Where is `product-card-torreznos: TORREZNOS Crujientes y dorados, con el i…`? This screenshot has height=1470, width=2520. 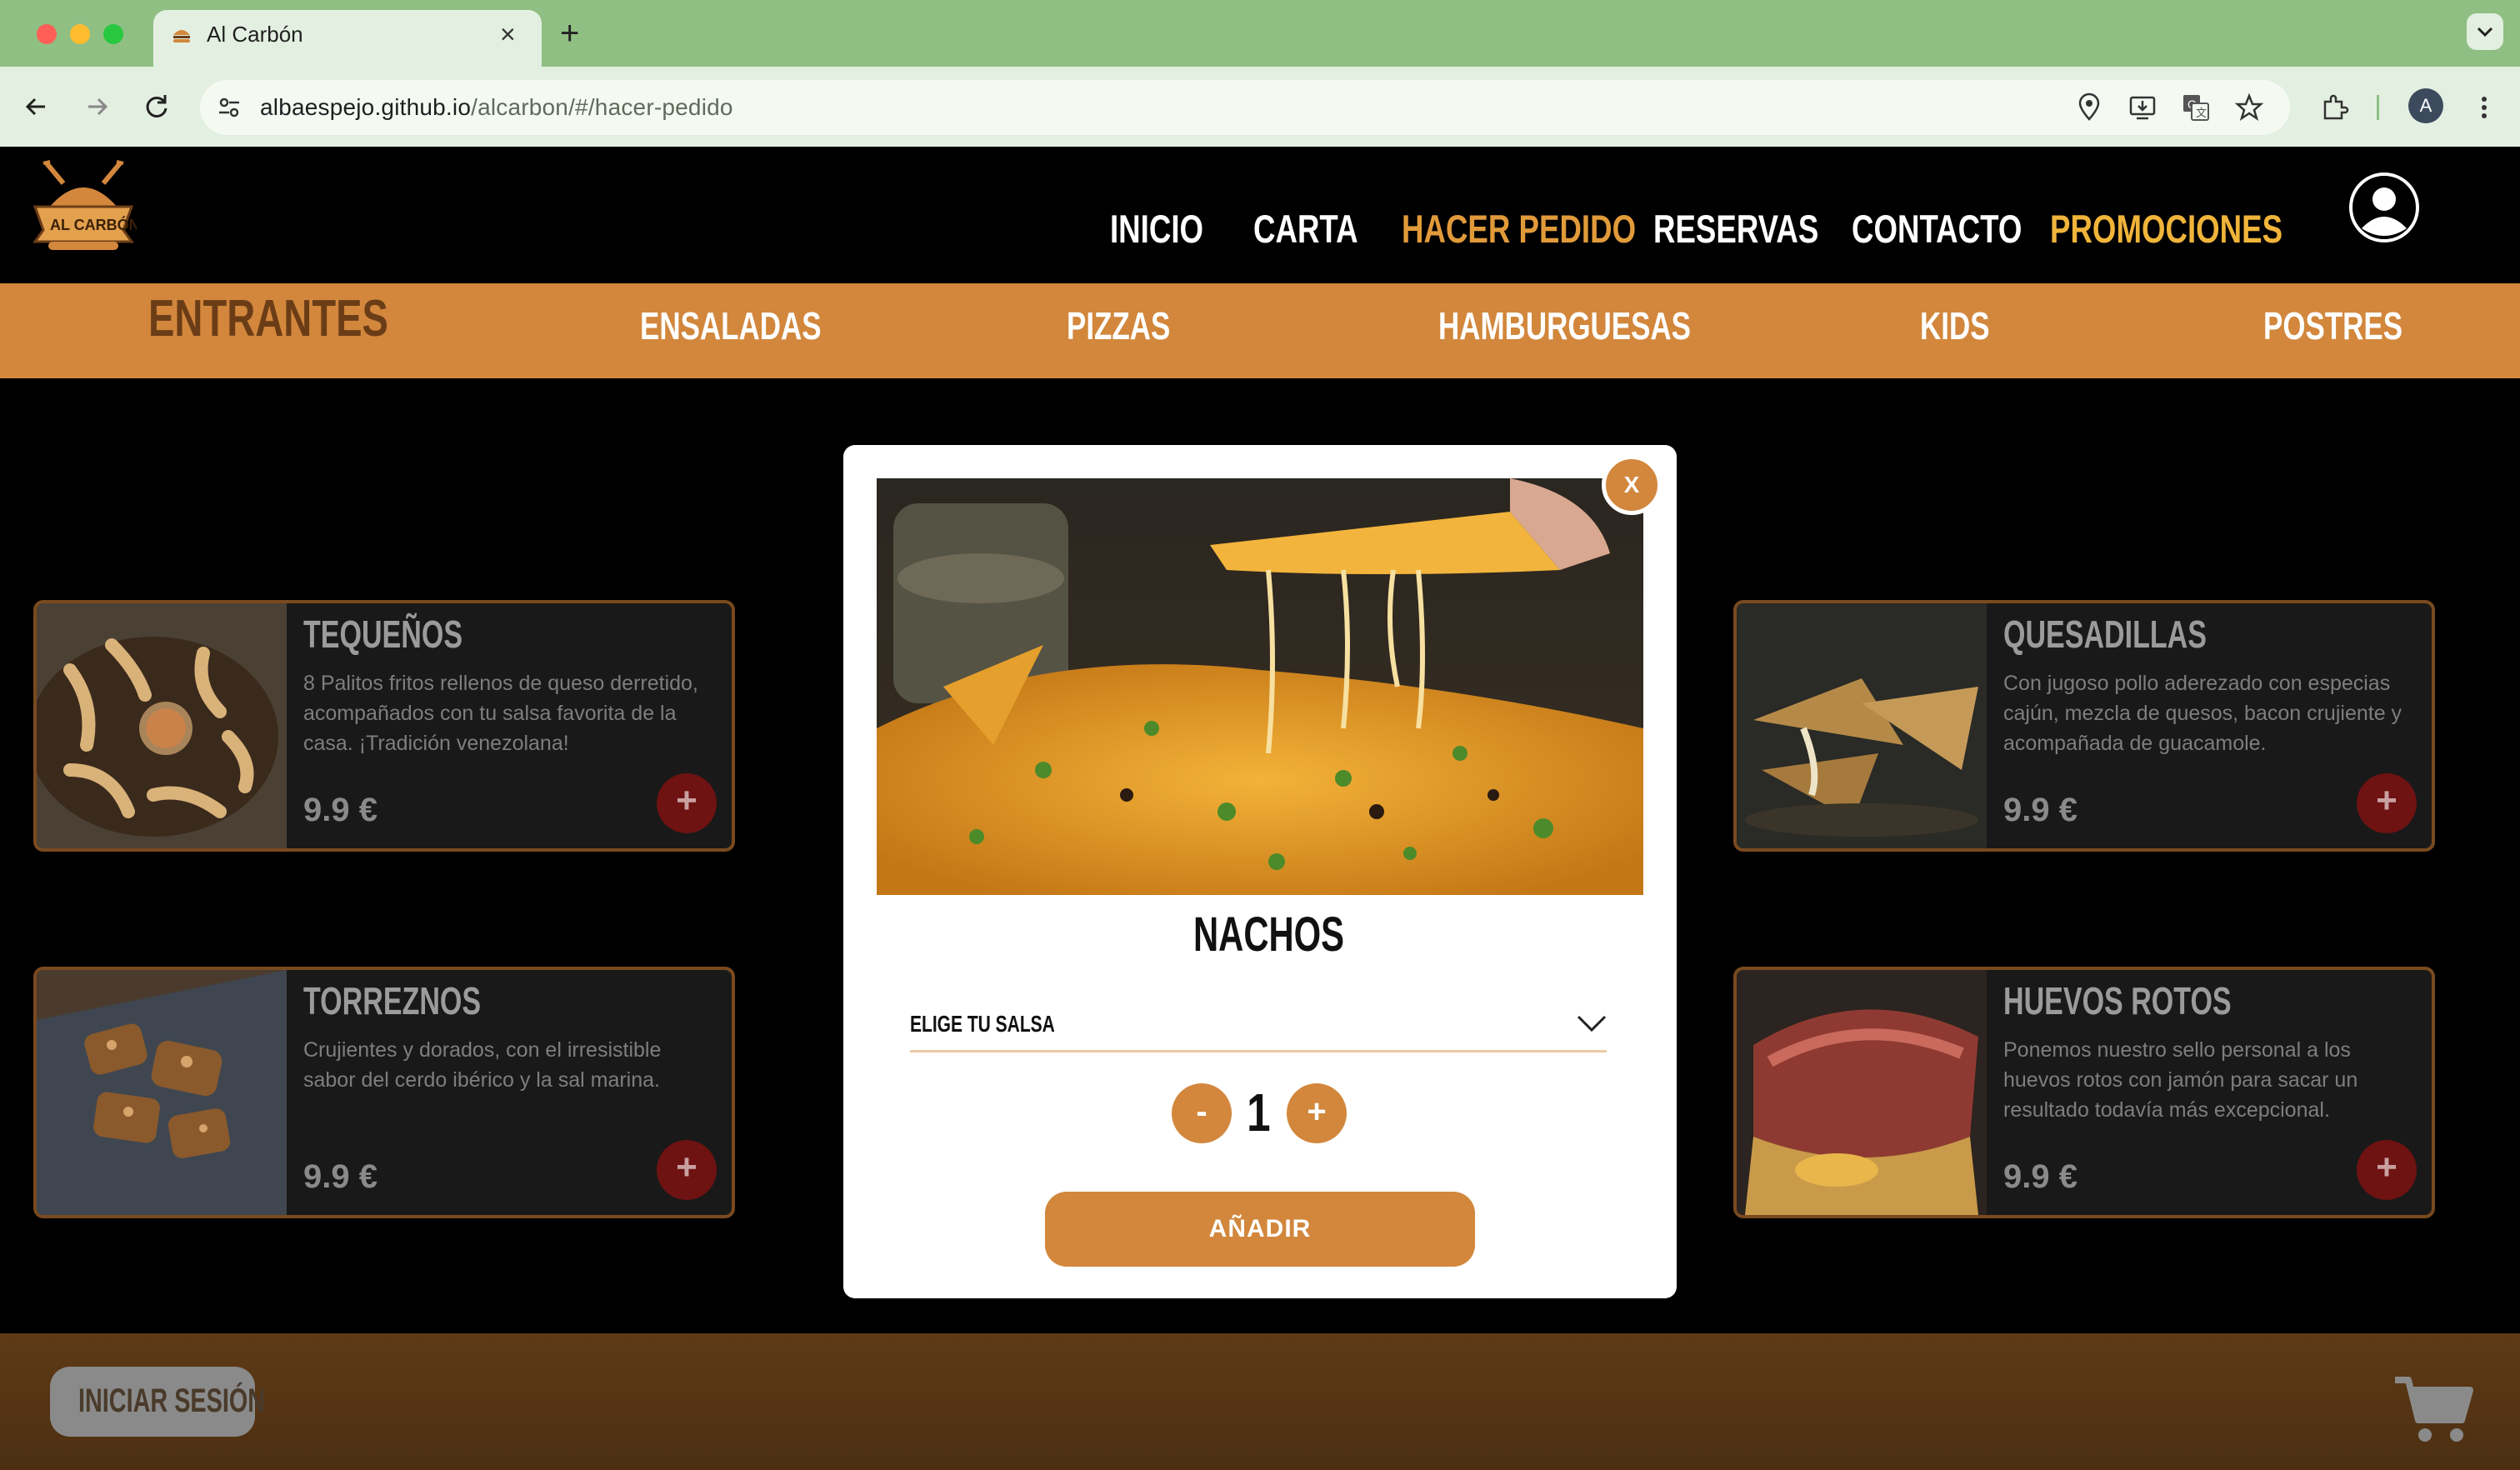 product-card-torreznos: TORREZNOS Crujientes y dorados, con el i… is located at coordinates (384, 1092).